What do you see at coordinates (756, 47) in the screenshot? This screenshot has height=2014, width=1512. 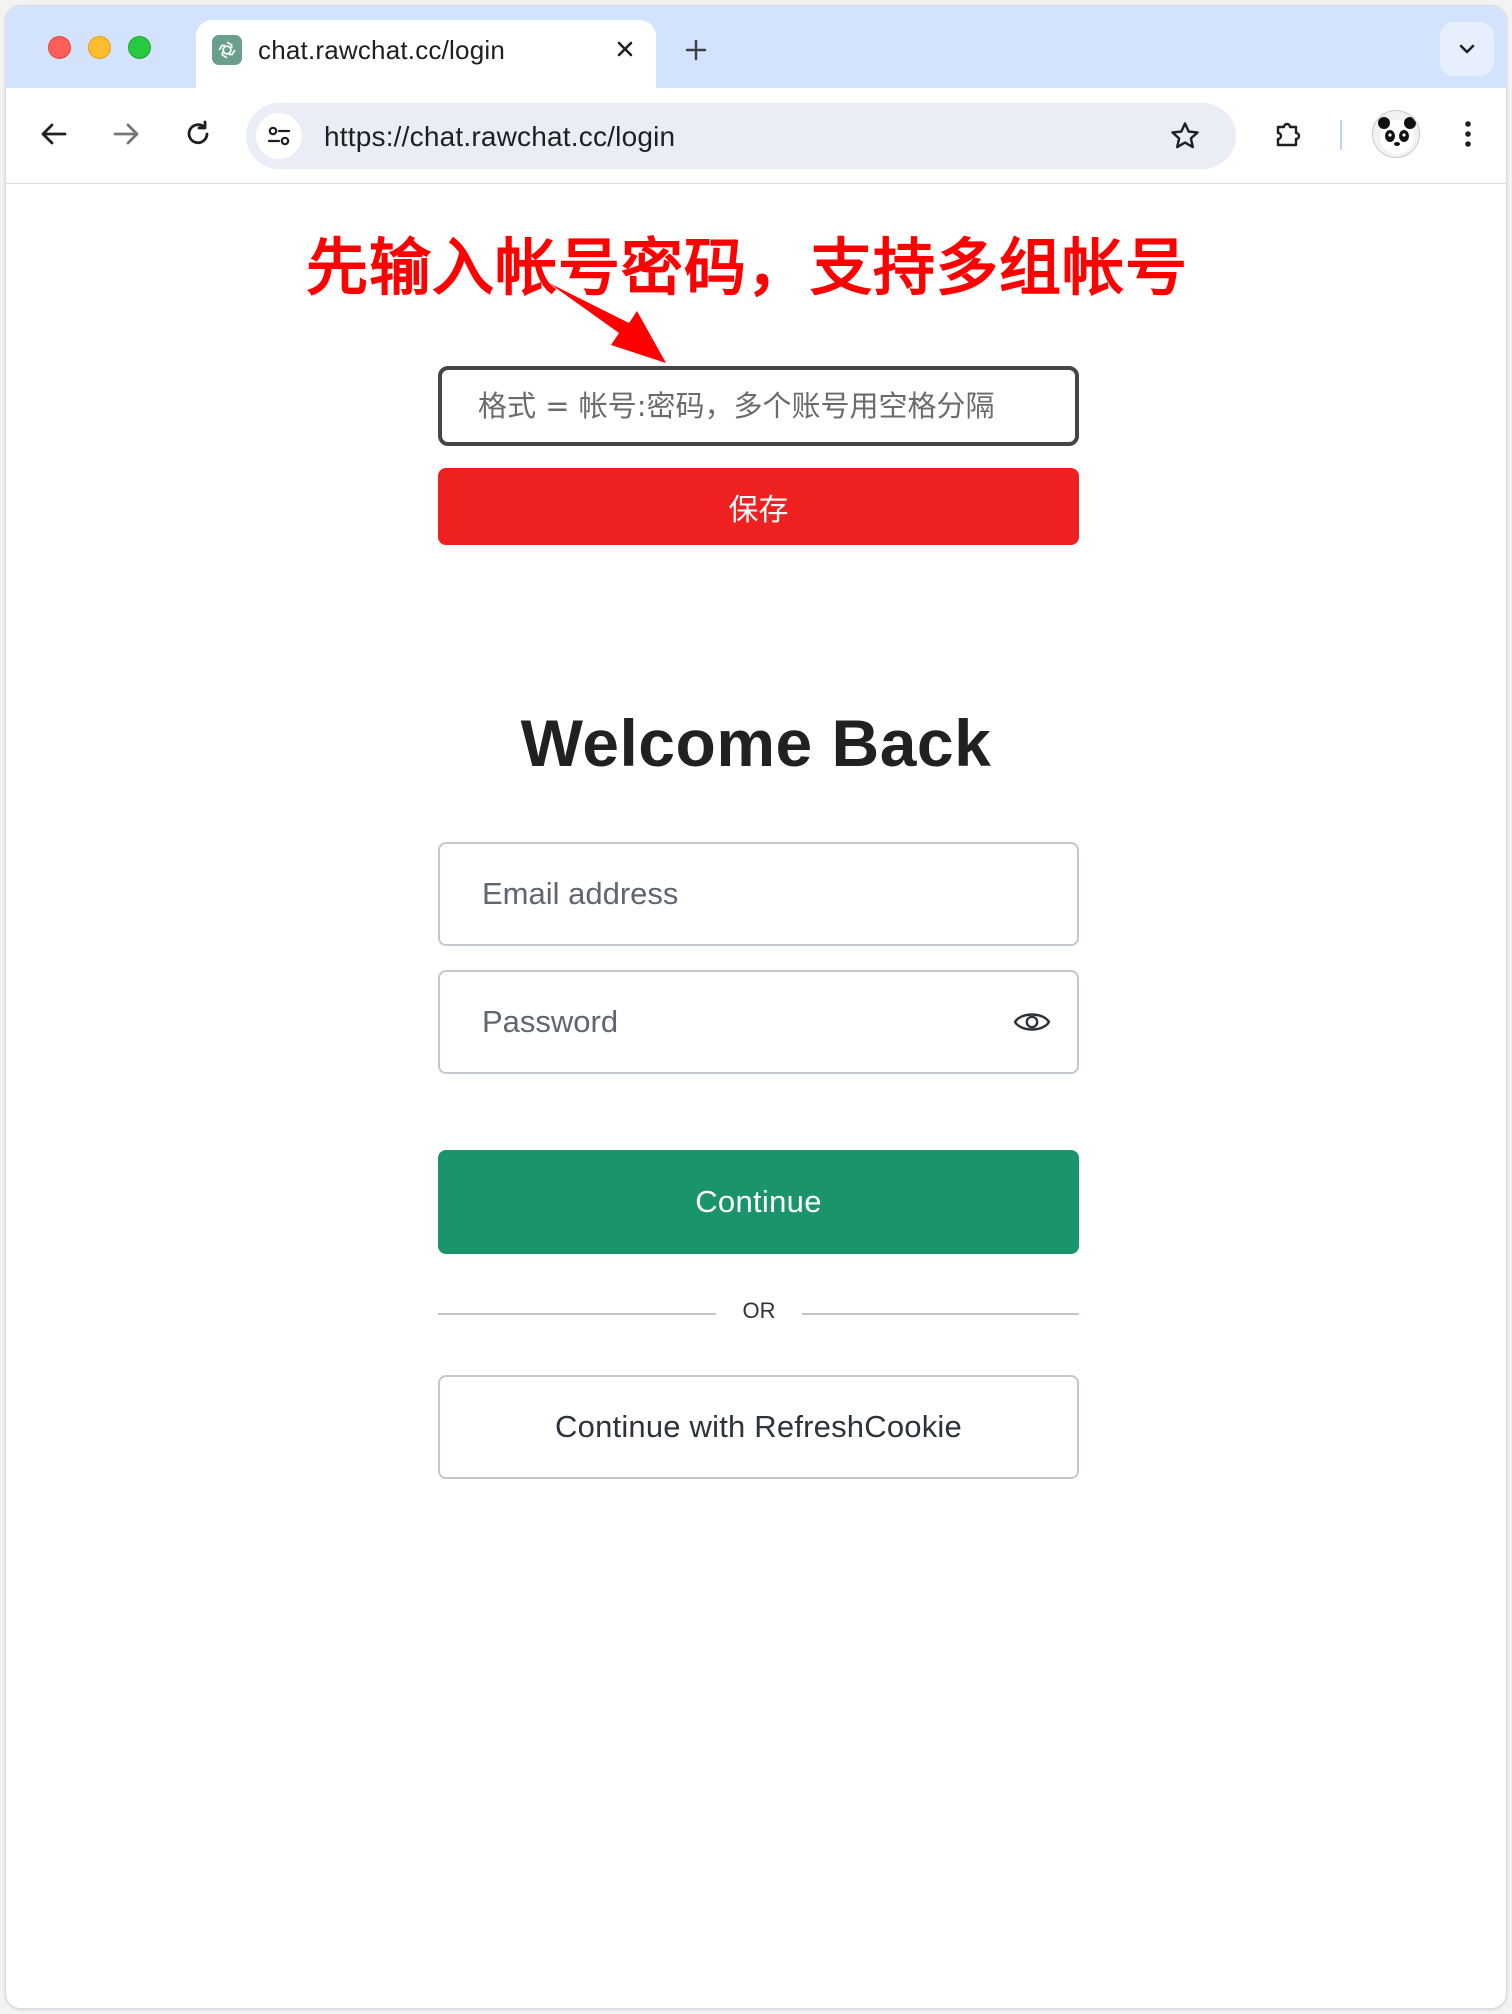 I see `tab-strip: chat.rawchat.cc/login` at bounding box center [756, 47].